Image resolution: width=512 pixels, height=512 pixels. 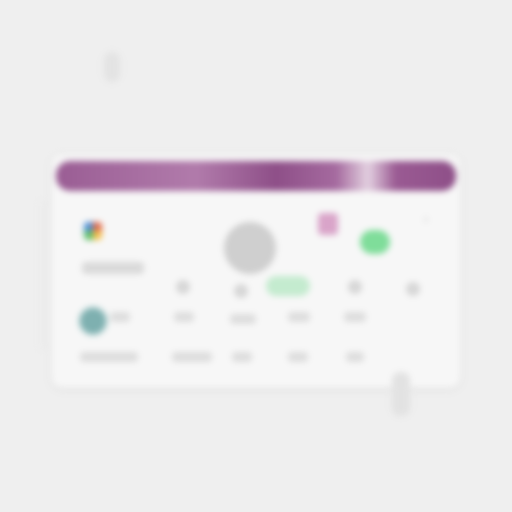 I want to click on cursor-mark-icon, so click(x=112, y=67).